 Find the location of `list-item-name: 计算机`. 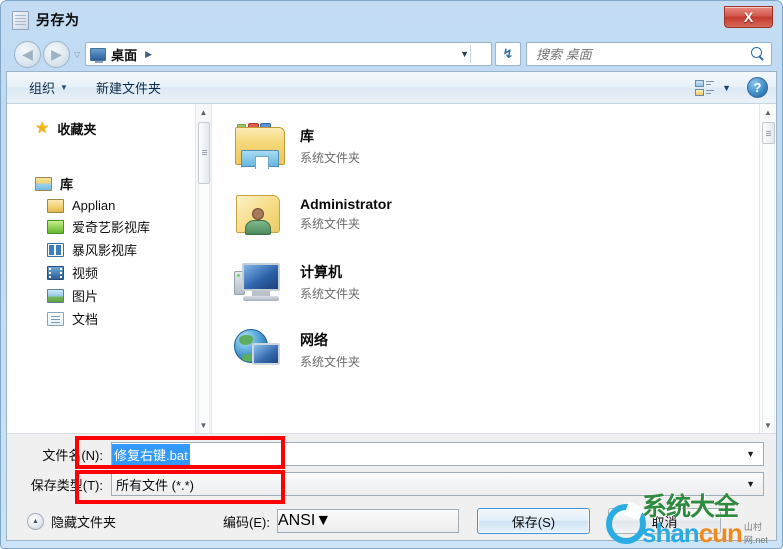

list-item-name: 计算机 is located at coordinates (321, 272).